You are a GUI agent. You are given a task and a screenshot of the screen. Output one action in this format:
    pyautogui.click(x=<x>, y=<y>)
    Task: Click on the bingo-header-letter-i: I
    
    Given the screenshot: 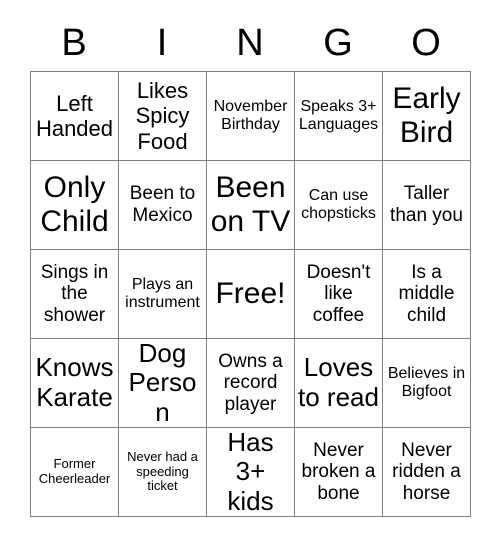 What is the action you would take?
    pyautogui.click(x=162, y=43)
    